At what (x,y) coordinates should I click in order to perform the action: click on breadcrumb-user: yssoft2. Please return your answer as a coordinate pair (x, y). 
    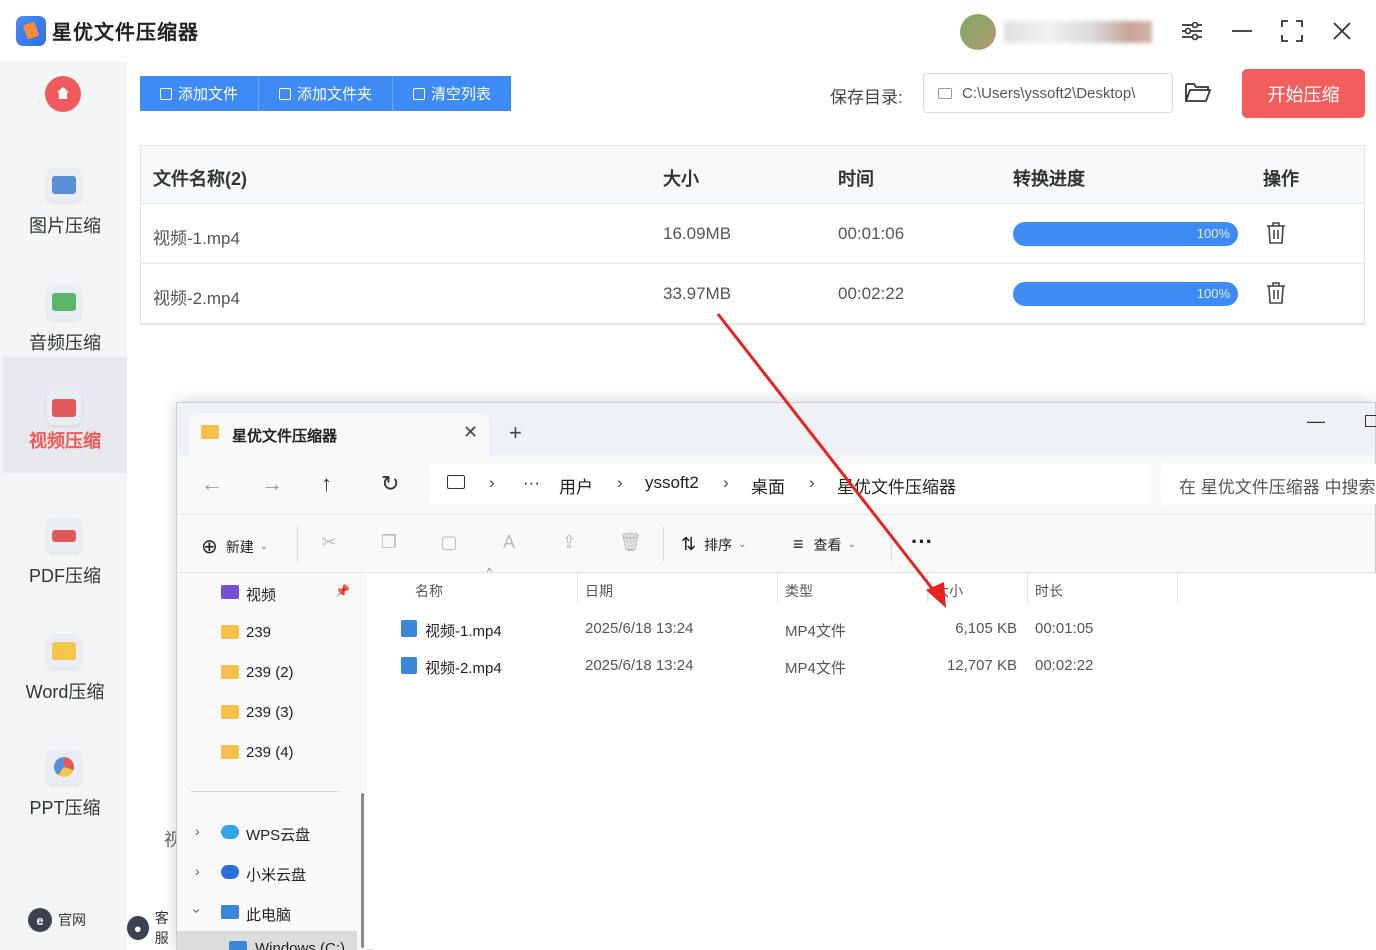
    Looking at the image, I should click on (672, 483).